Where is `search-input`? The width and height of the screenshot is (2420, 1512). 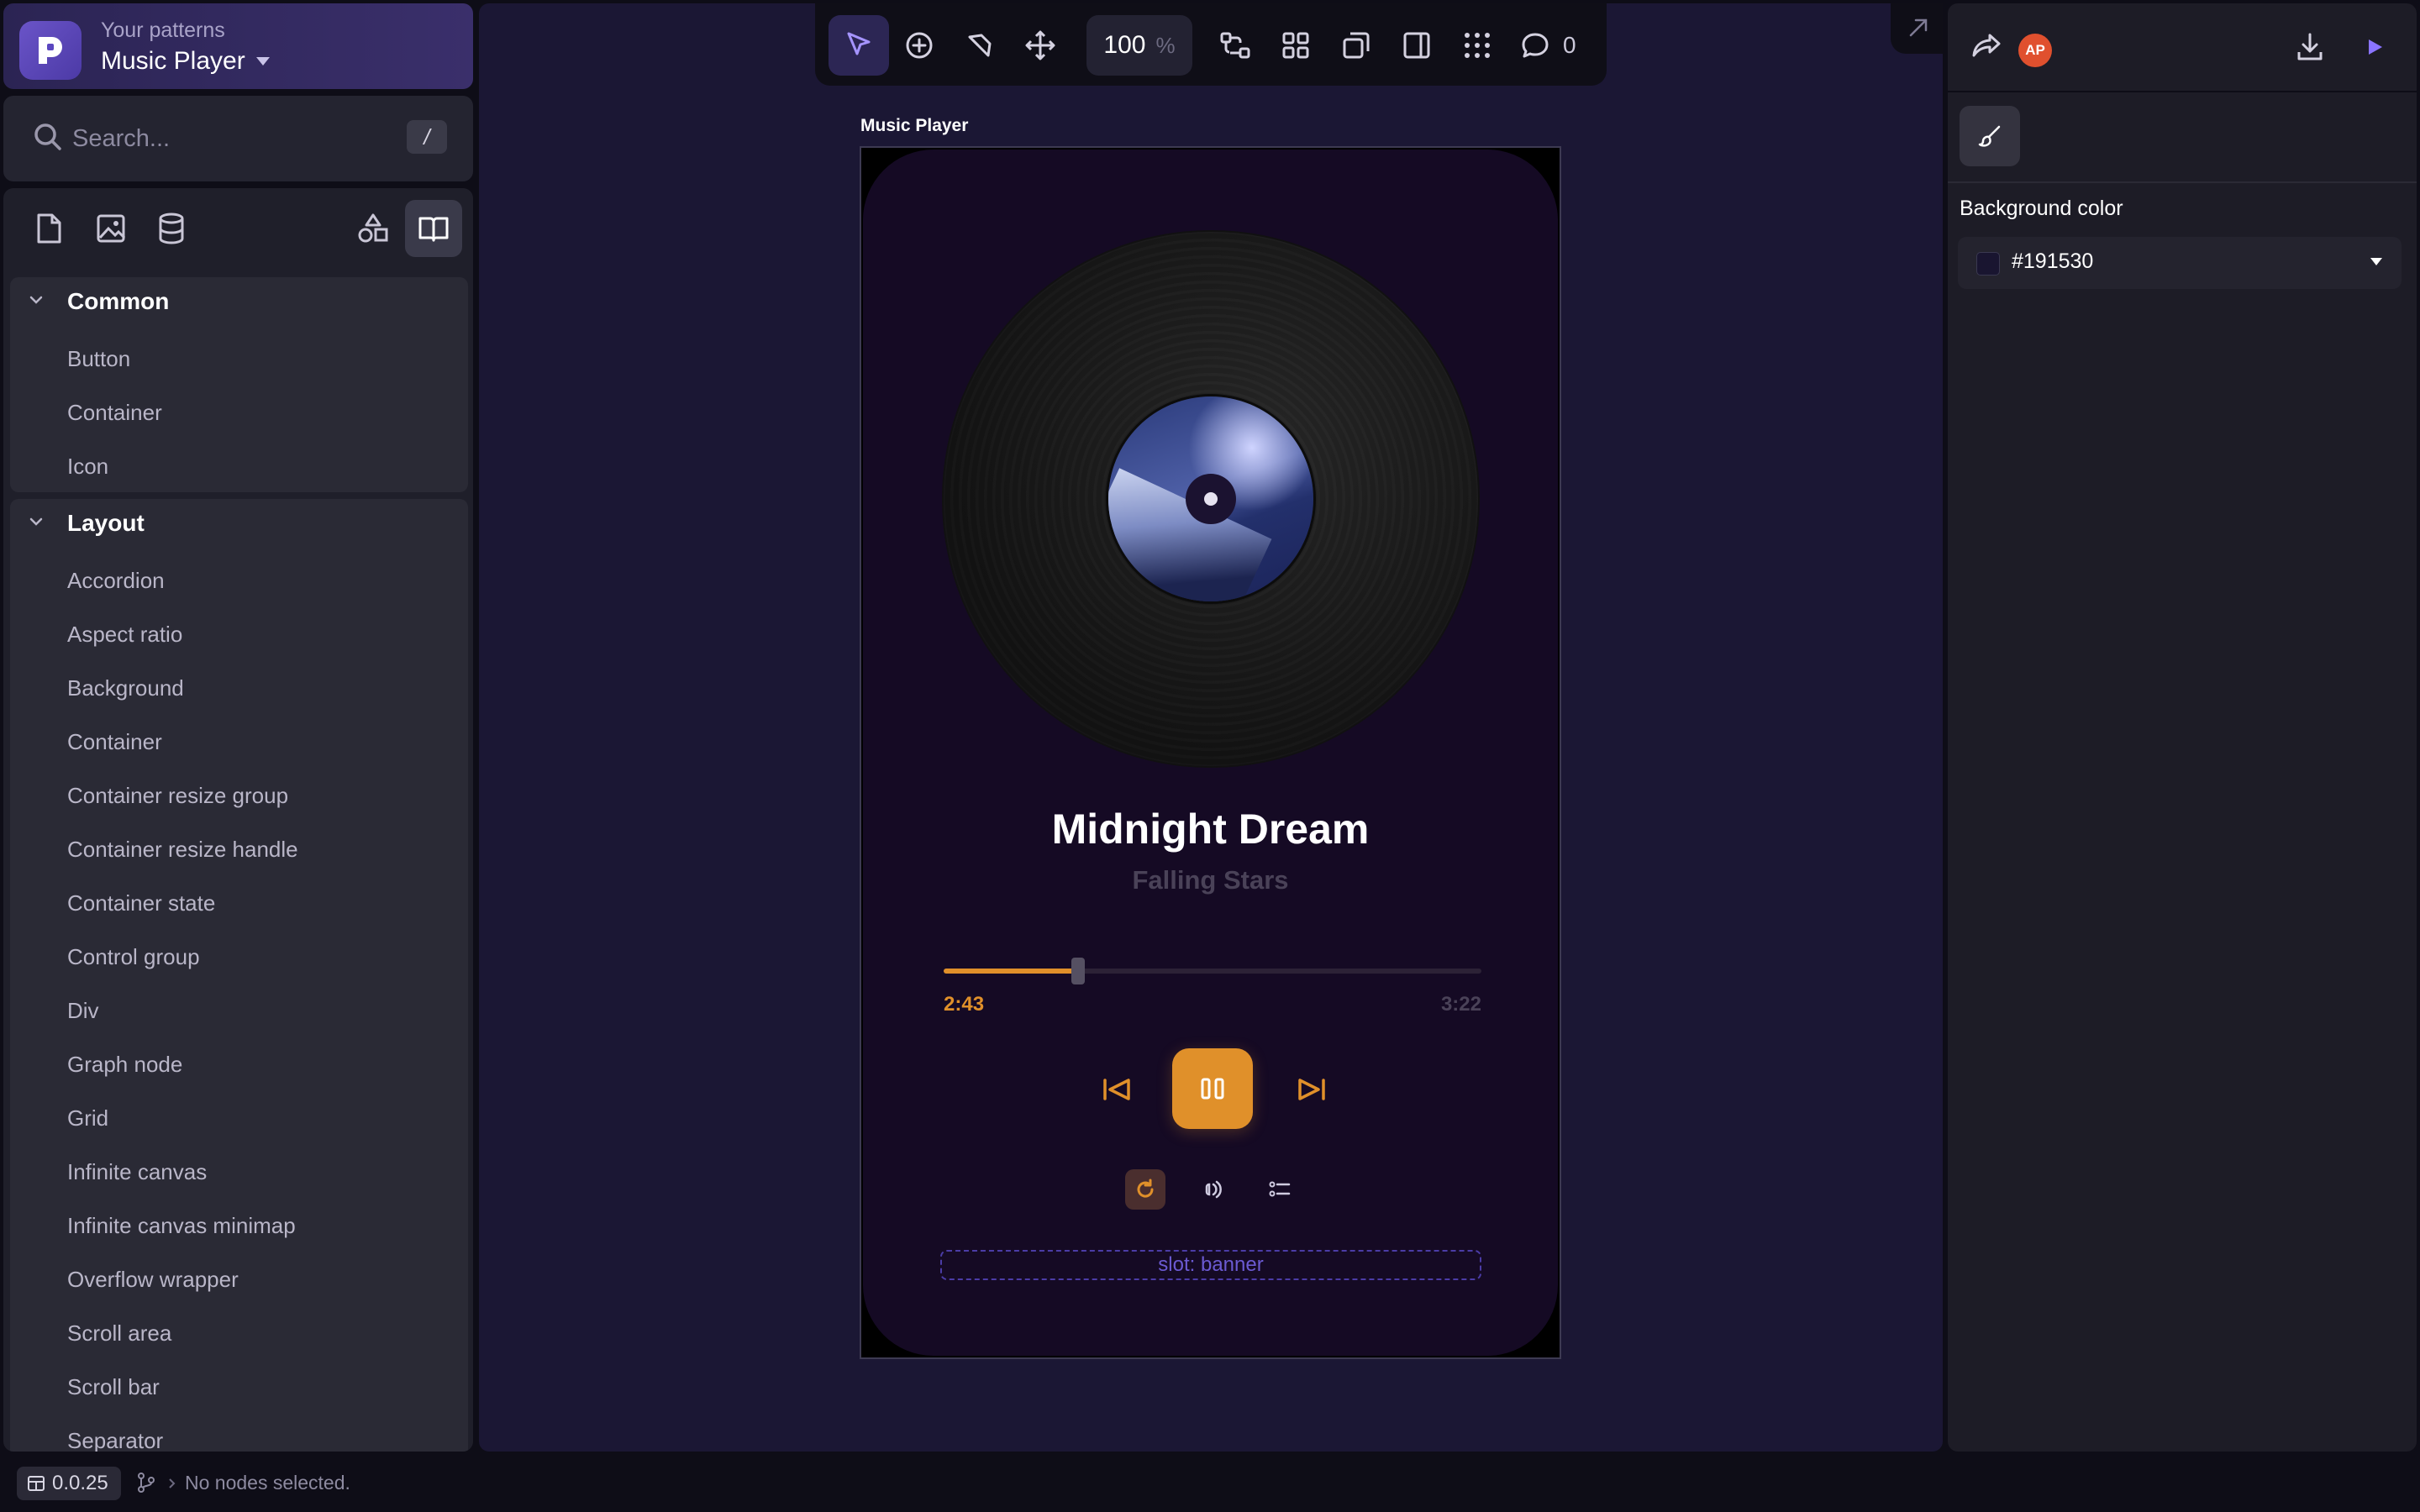 search-input is located at coordinates (232, 138).